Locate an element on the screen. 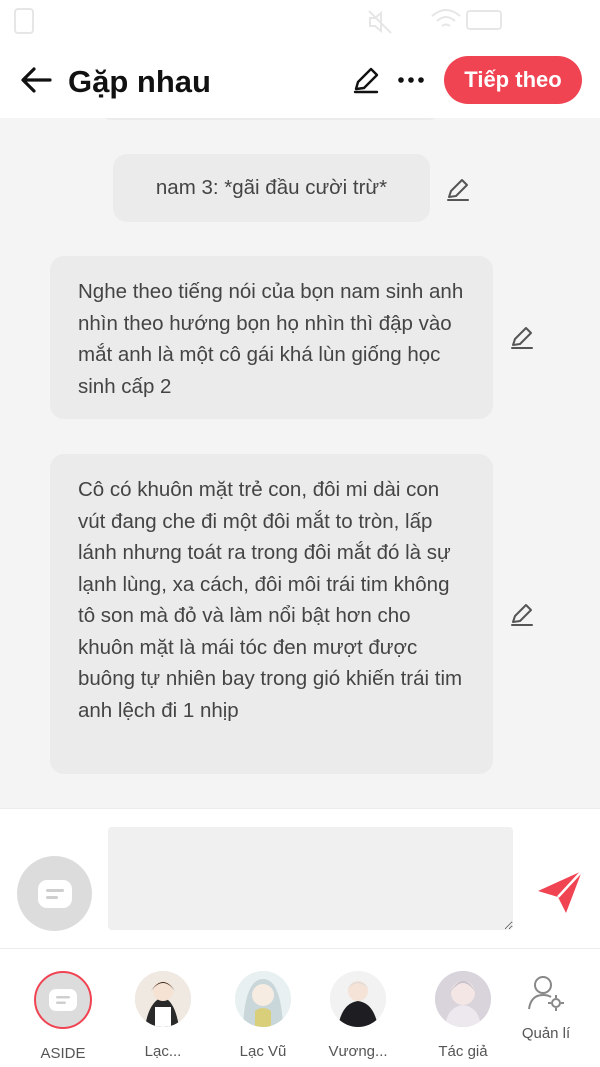 The width and height of the screenshot is (600, 1067). sim-icon is located at coordinates (24, 21).